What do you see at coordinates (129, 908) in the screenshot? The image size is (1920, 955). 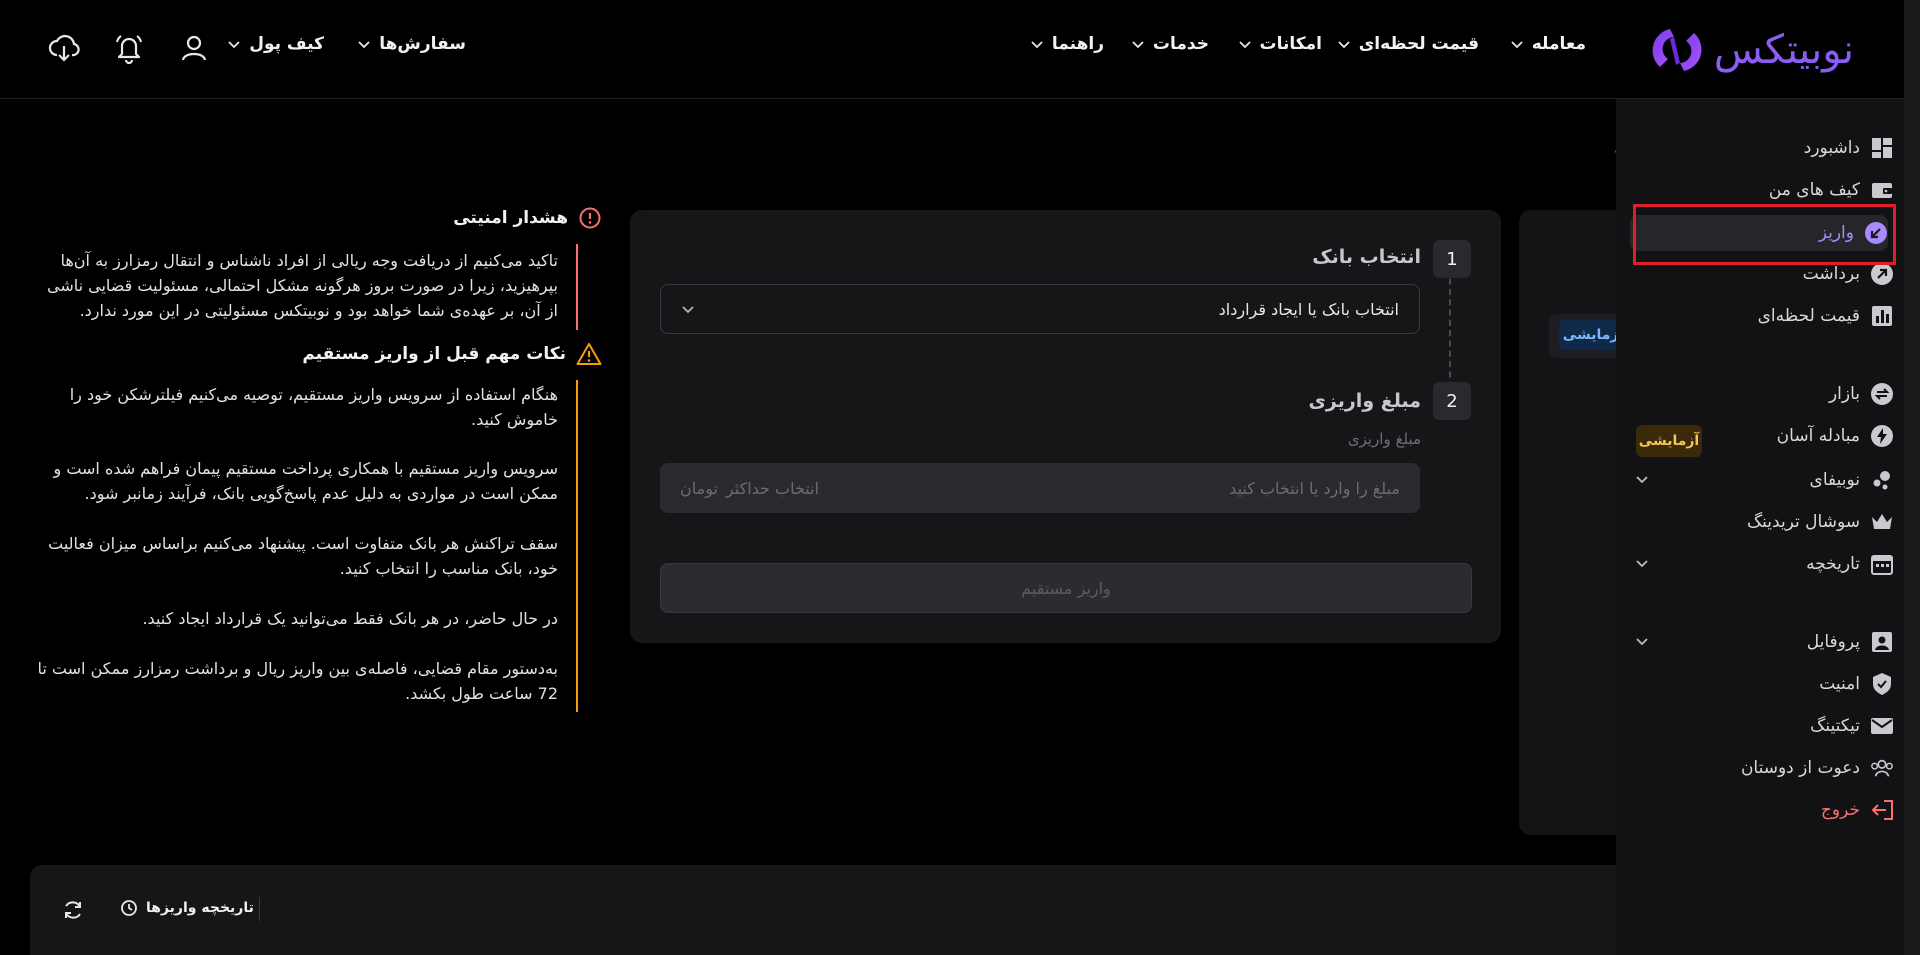 I see `clock-icon` at bounding box center [129, 908].